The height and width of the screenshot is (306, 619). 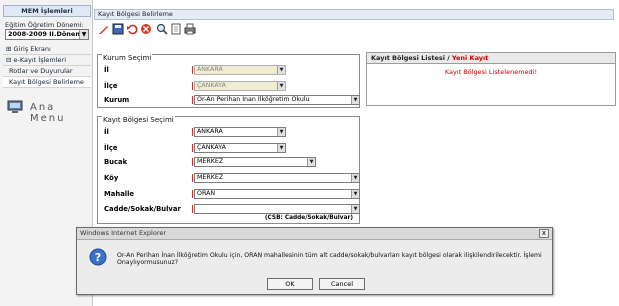 What do you see at coordinates (211, 147) in the screenshot?
I see `bolge-ilce-value: ÇANKAYA` at bounding box center [211, 147].